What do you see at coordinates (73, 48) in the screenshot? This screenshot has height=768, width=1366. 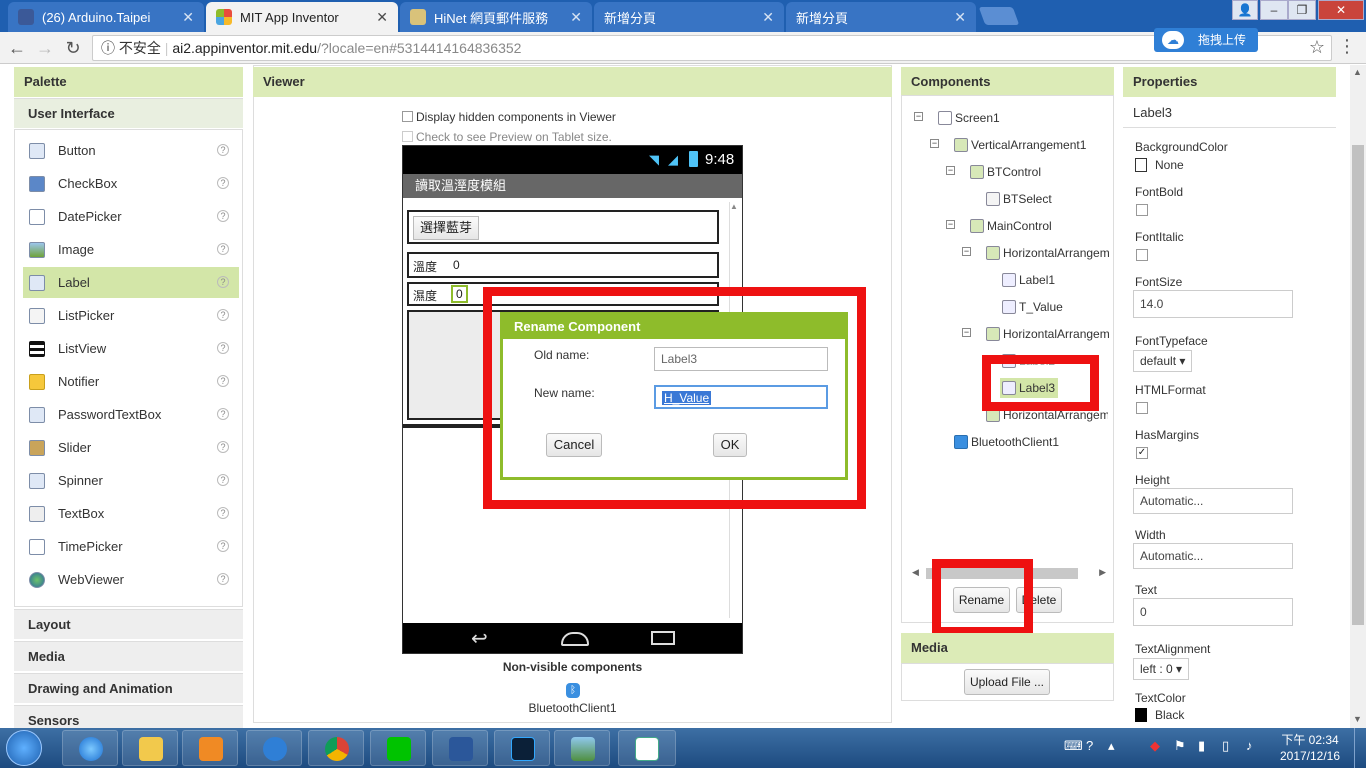 I see `reload-icon: ↻` at bounding box center [73, 48].